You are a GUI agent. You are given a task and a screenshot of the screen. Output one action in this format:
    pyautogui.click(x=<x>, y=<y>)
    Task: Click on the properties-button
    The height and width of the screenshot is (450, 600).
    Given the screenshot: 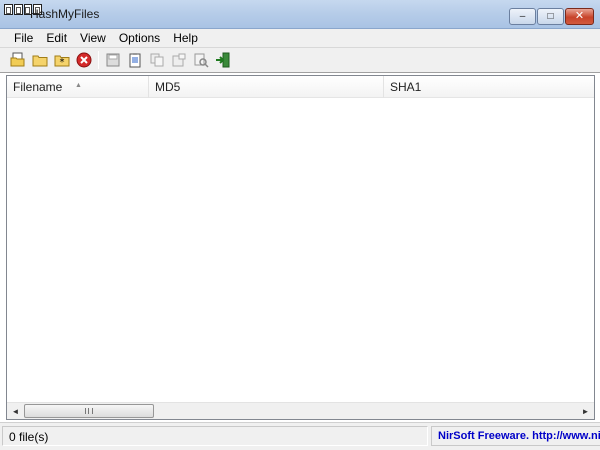 What is the action you would take?
    pyautogui.click(x=179, y=60)
    